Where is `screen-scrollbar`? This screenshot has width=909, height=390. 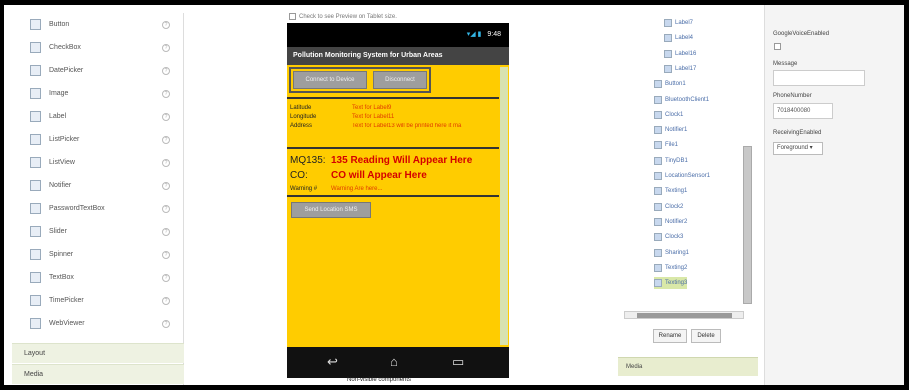
screen-scrollbar is located at coordinates (504, 206).